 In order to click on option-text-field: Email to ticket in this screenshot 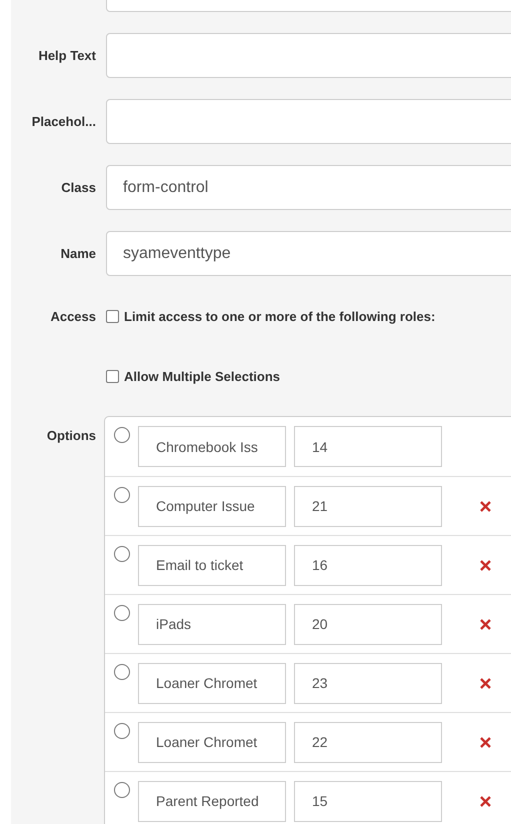, I will do `click(212, 565)`.